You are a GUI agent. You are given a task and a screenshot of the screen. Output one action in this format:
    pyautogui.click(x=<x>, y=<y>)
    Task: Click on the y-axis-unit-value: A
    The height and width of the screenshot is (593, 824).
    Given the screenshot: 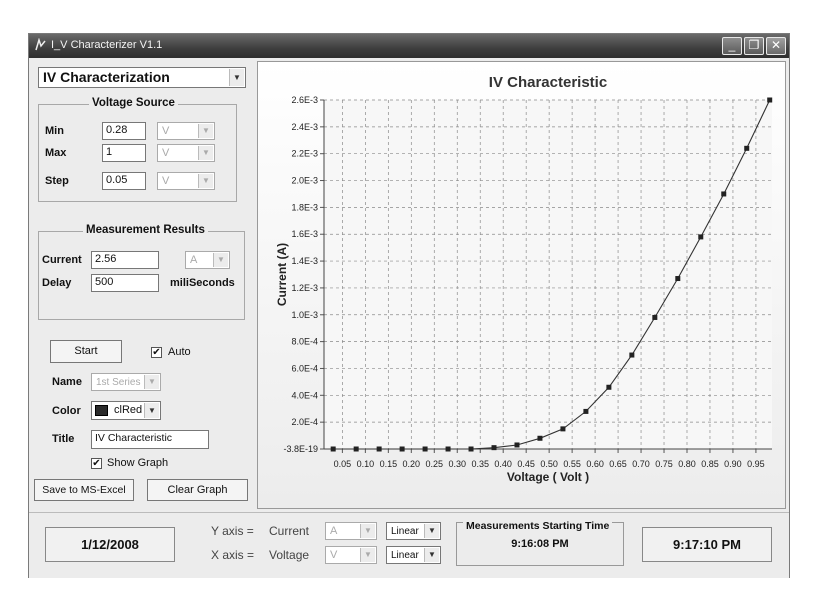 What is the action you would take?
    pyautogui.click(x=334, y=531)
    